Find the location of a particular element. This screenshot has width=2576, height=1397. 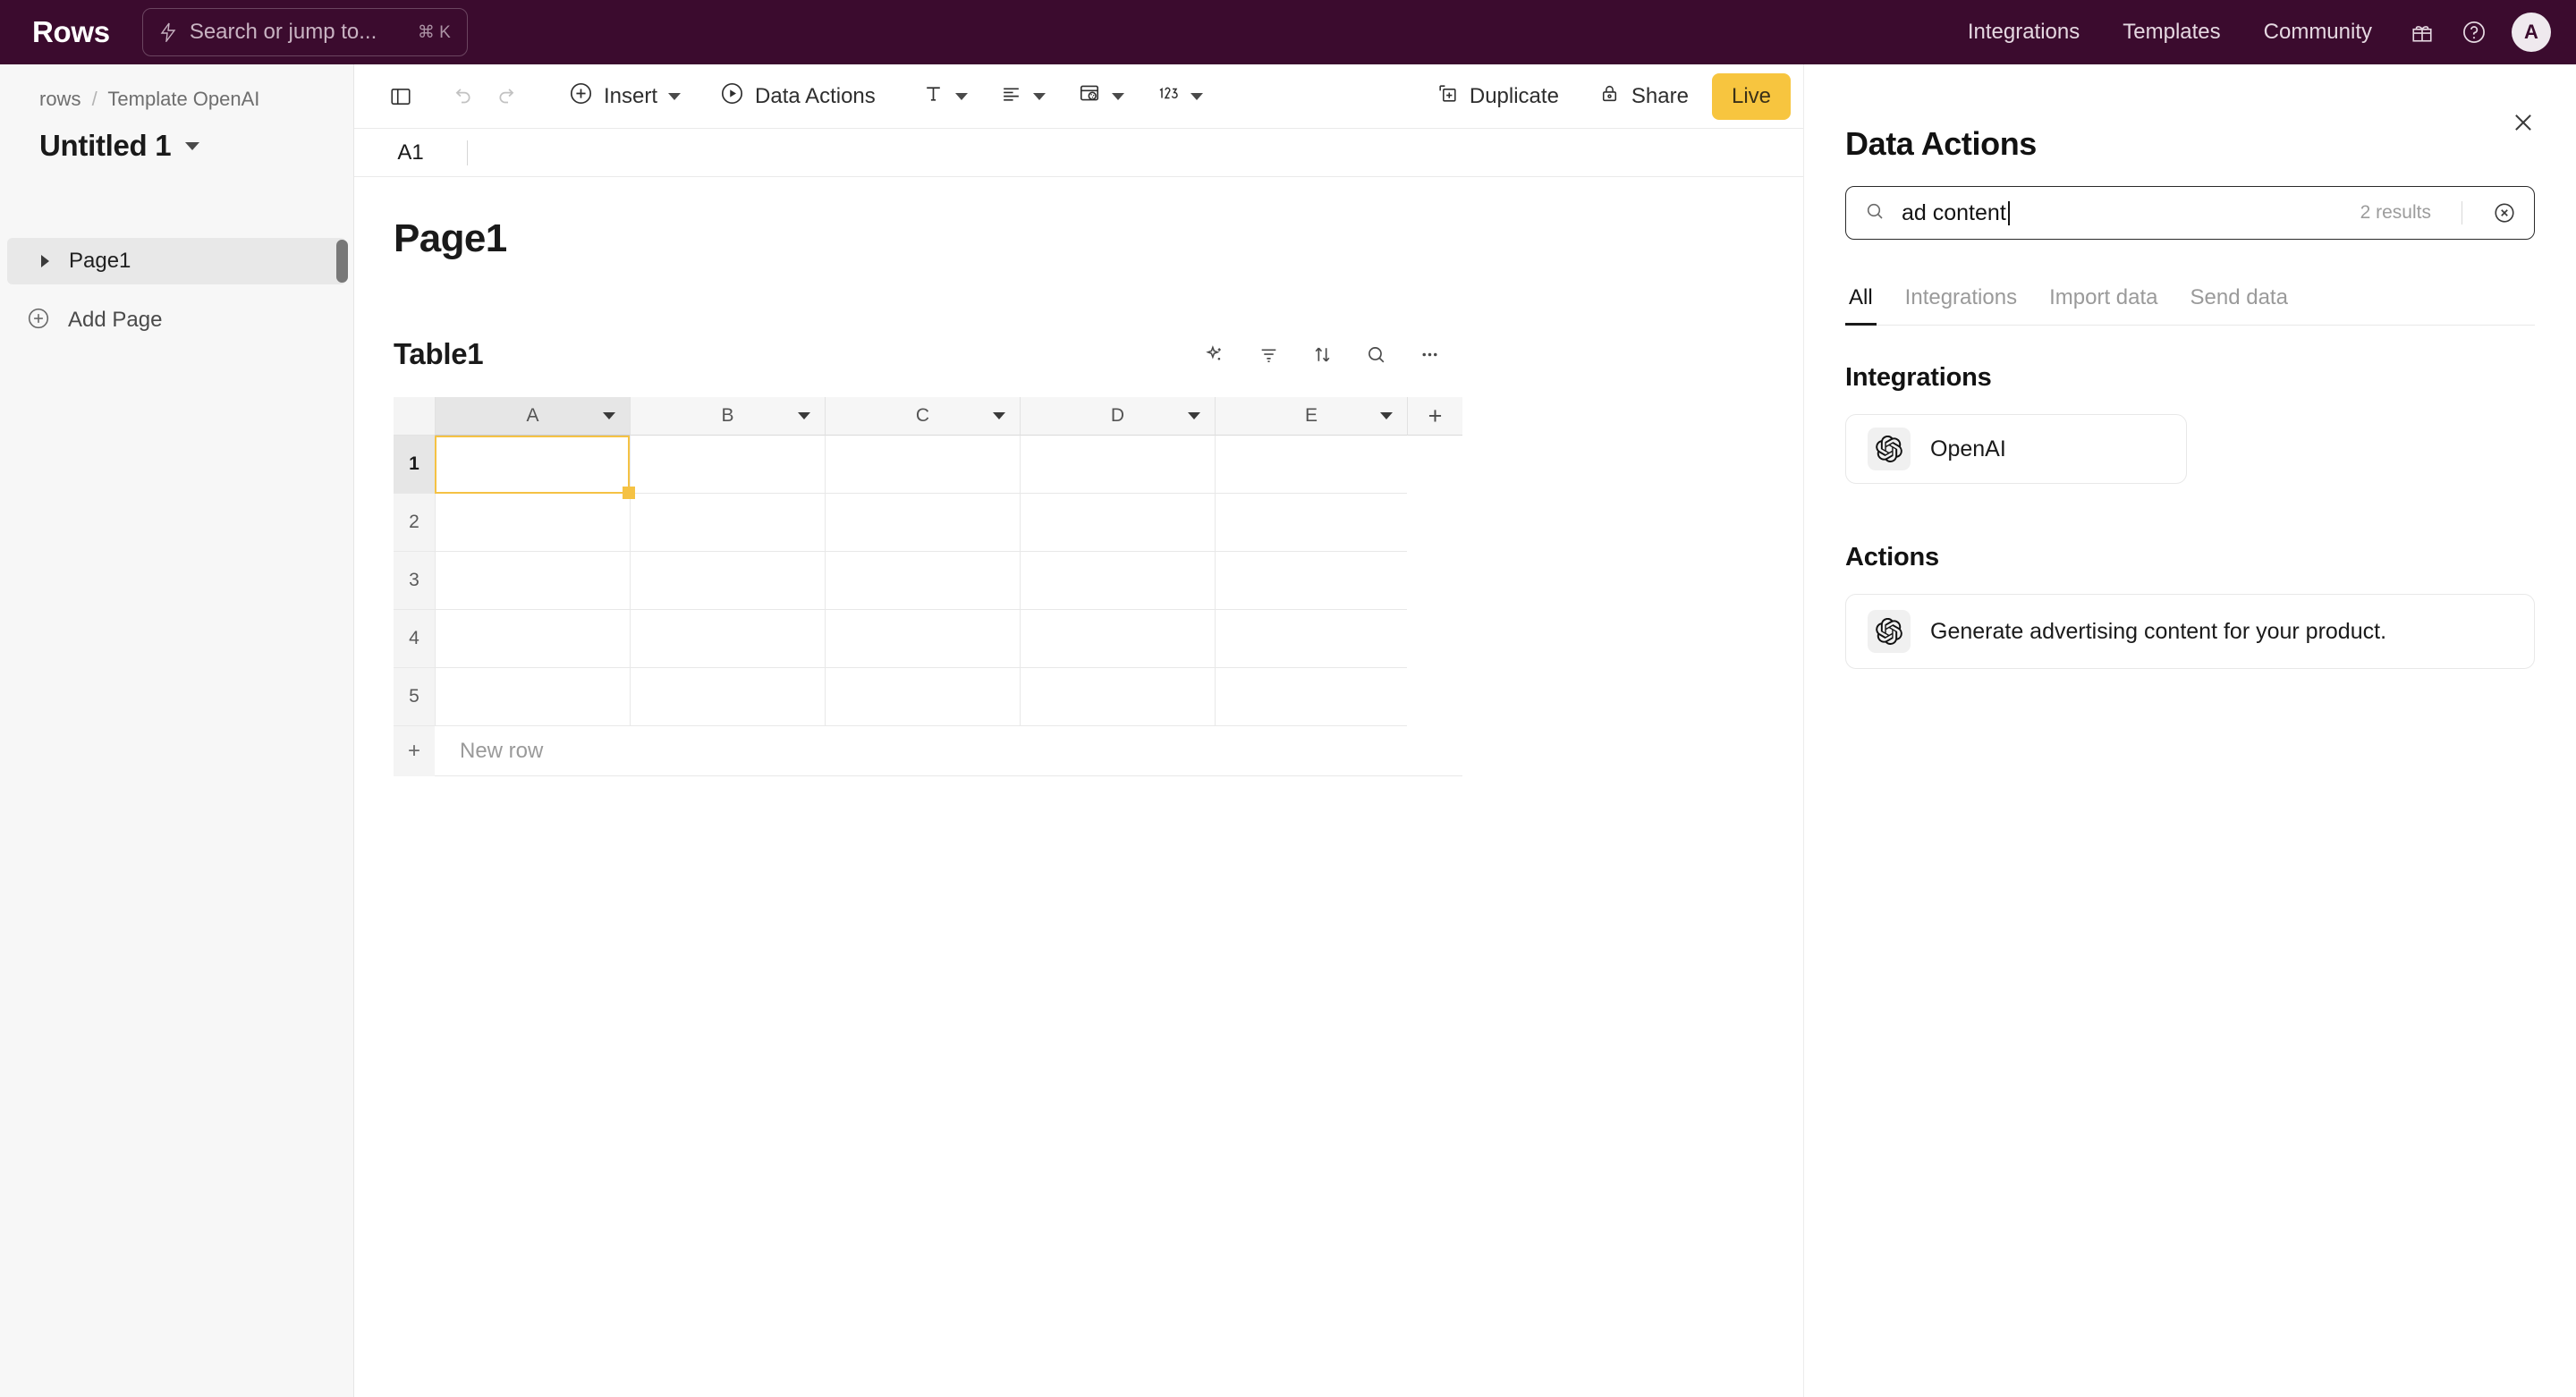

document-title-row: Untitled 1 is located at coordinates (196, 146).